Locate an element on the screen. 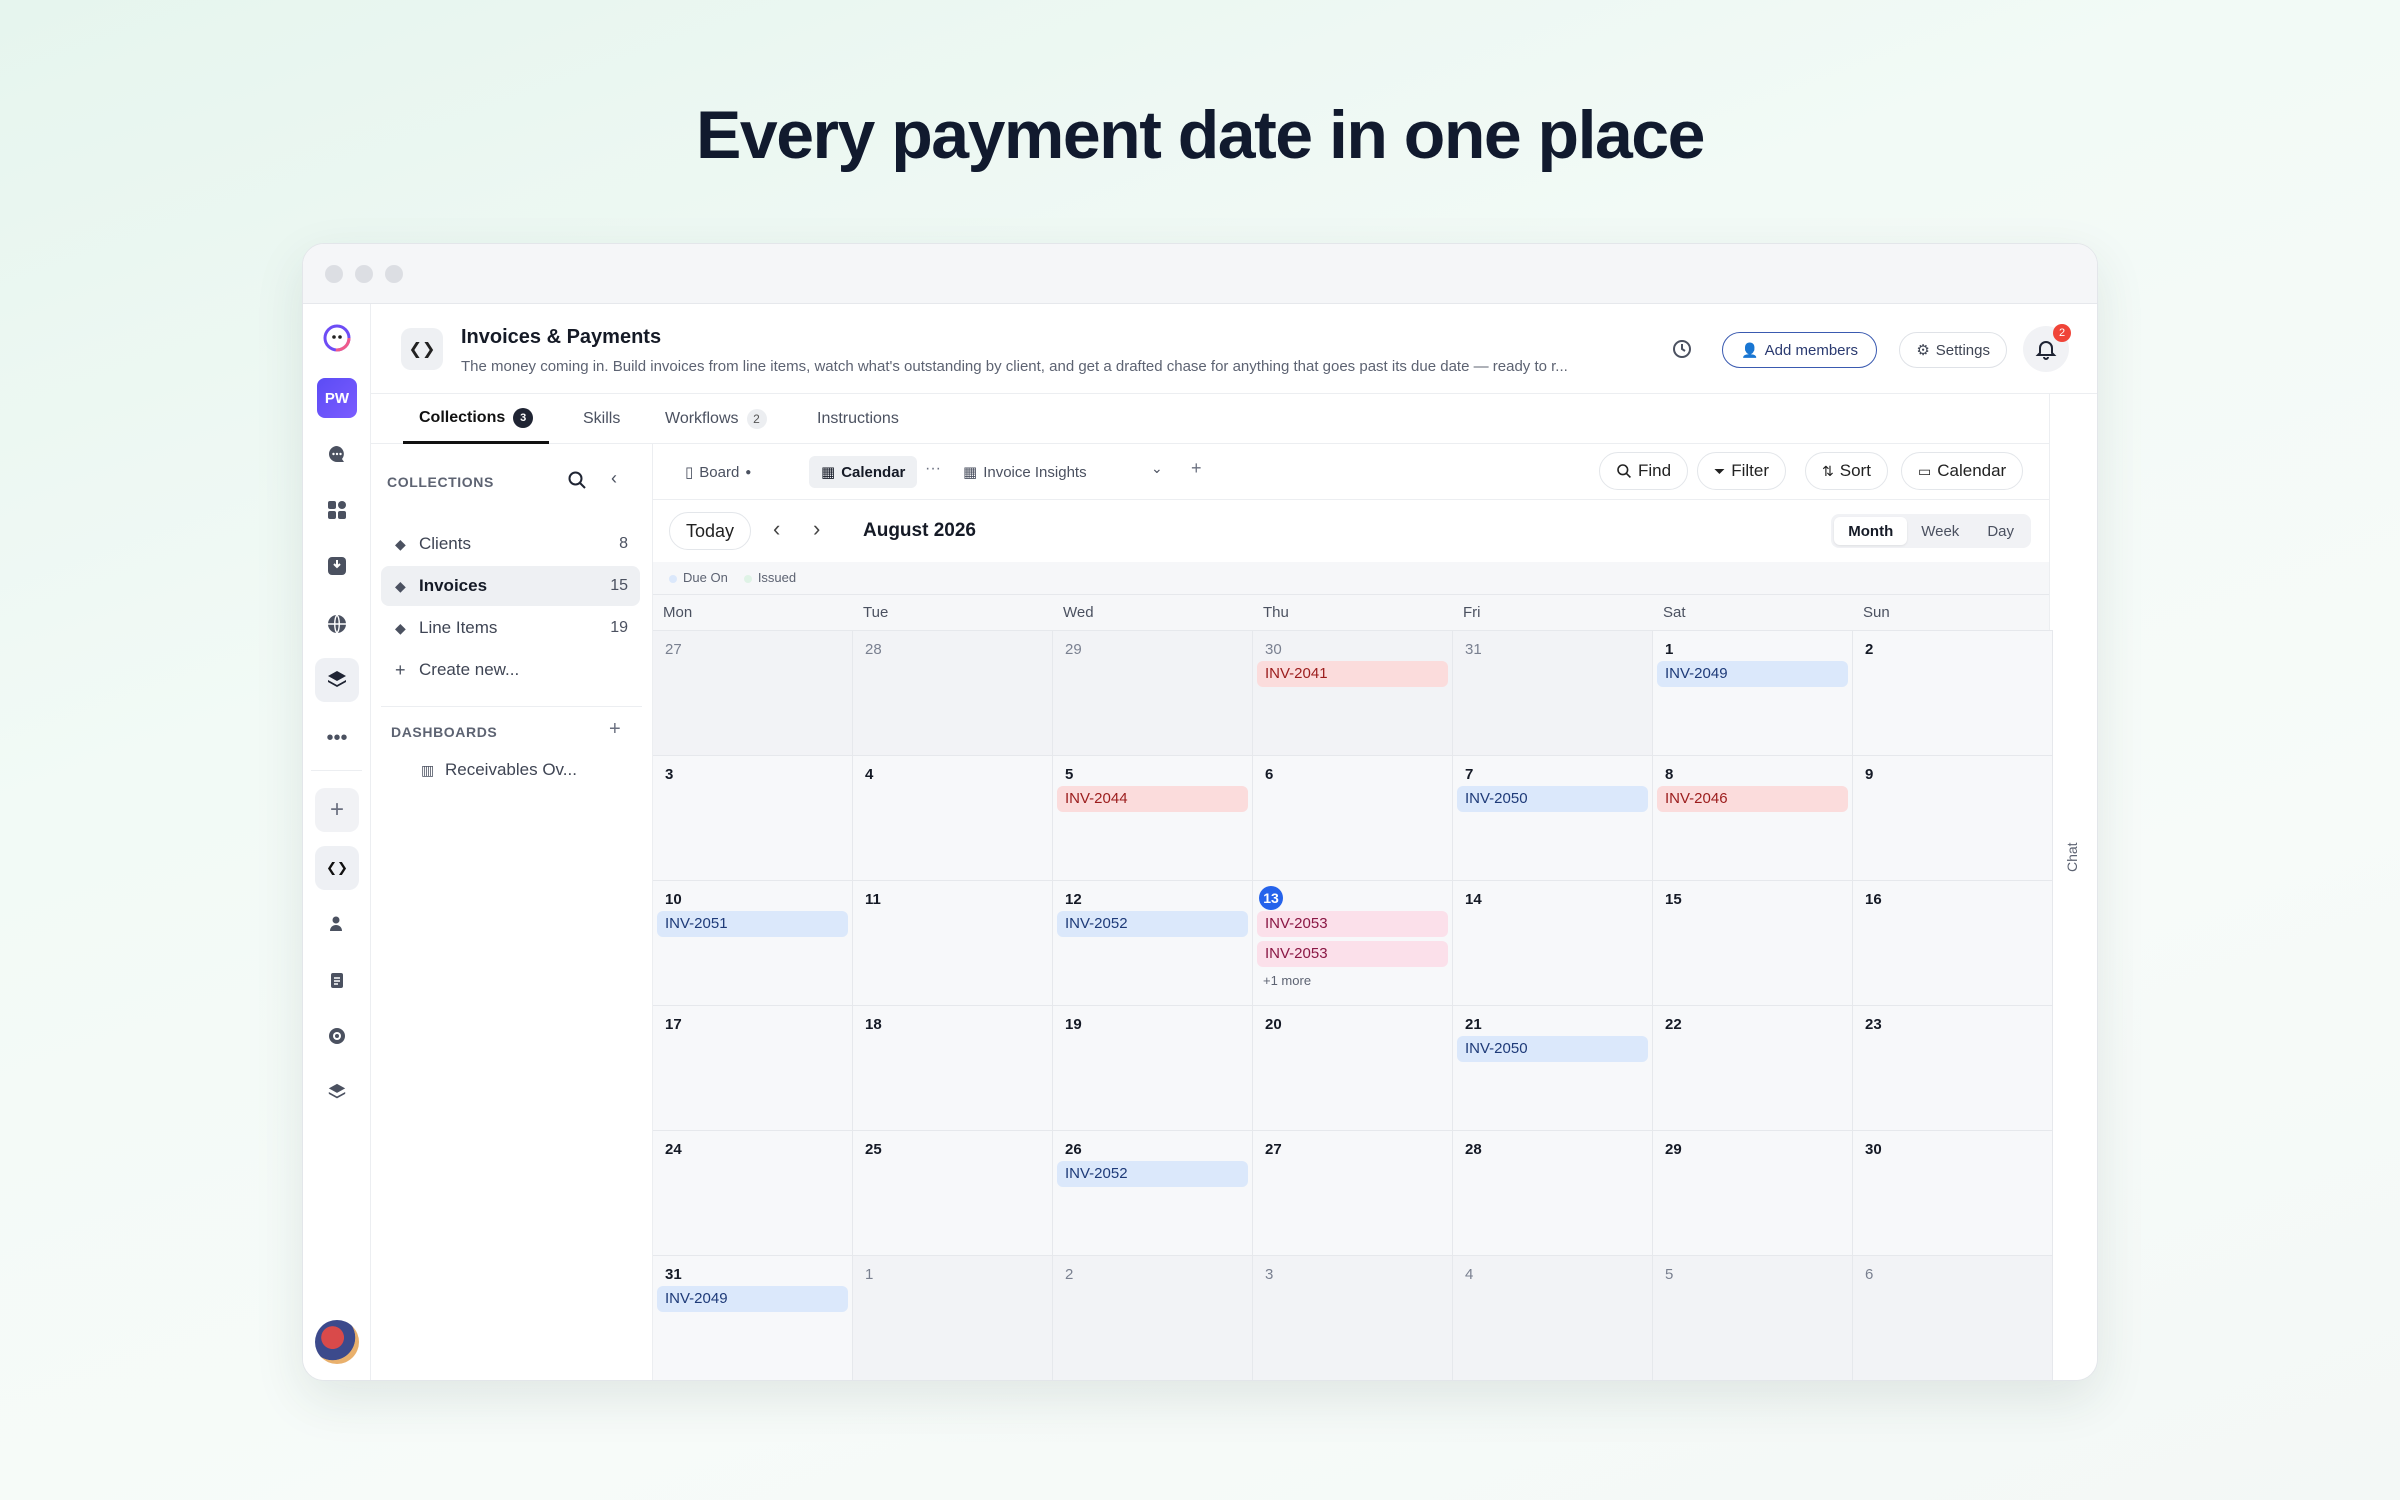  collection-item-invoices: ◆ Invoices 15 is located at coordinates (510, 586).